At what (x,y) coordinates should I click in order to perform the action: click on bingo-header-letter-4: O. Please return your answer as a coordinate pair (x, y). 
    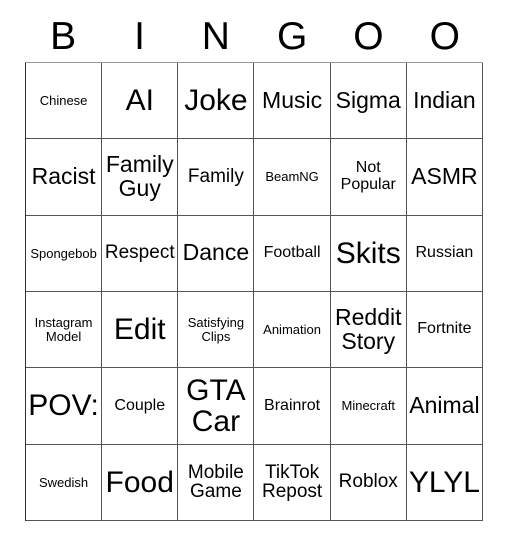
    Looking at the image, I should click on (368, 36).